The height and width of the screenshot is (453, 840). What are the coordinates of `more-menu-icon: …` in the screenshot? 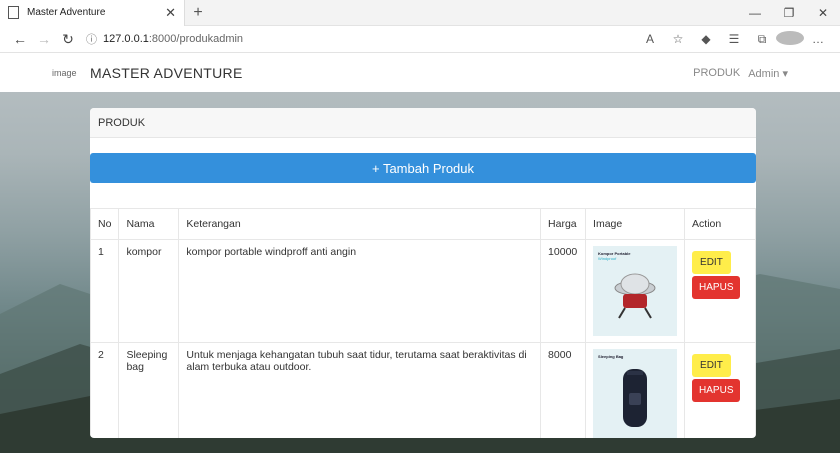 It's located at (818, 39).